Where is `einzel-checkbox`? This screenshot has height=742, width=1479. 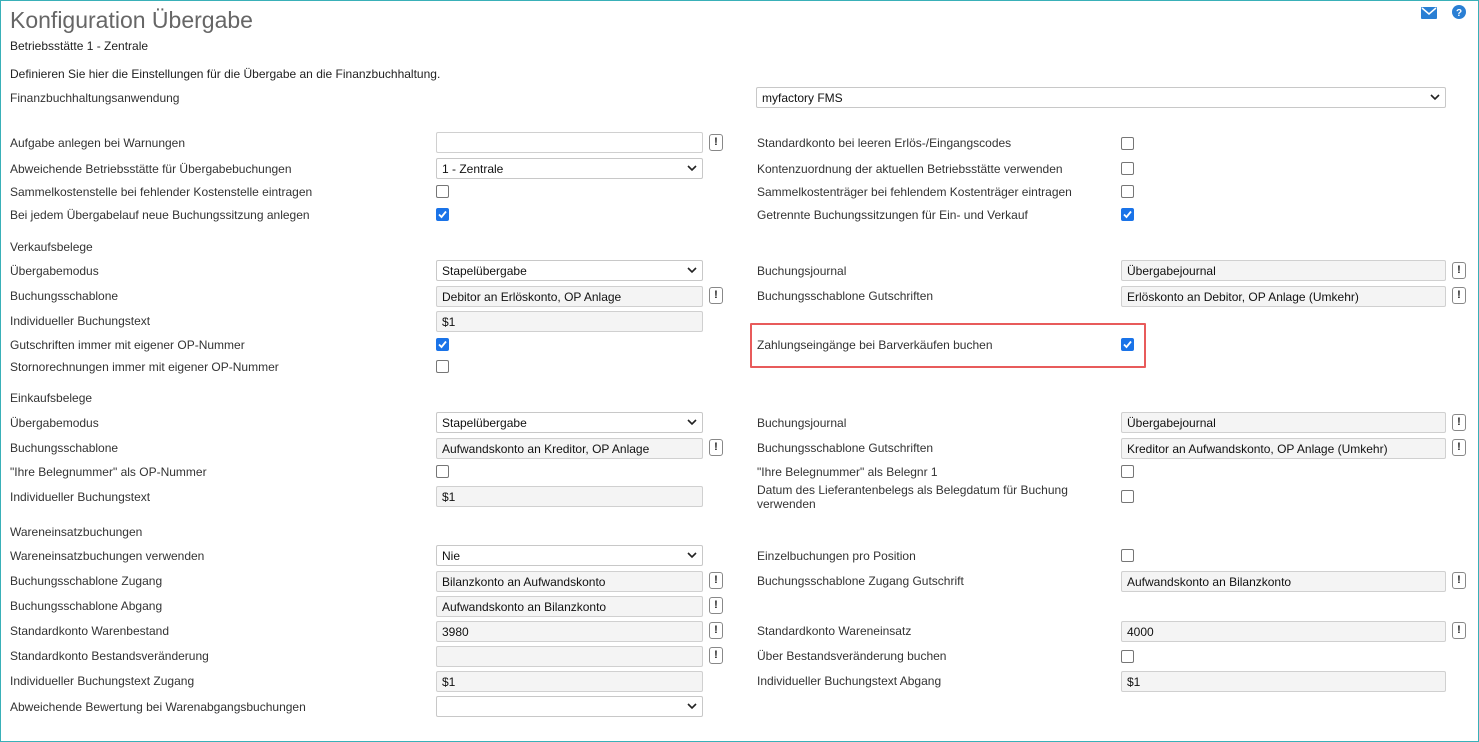 einzel-checkbox is located at coordinates (1127, 555).